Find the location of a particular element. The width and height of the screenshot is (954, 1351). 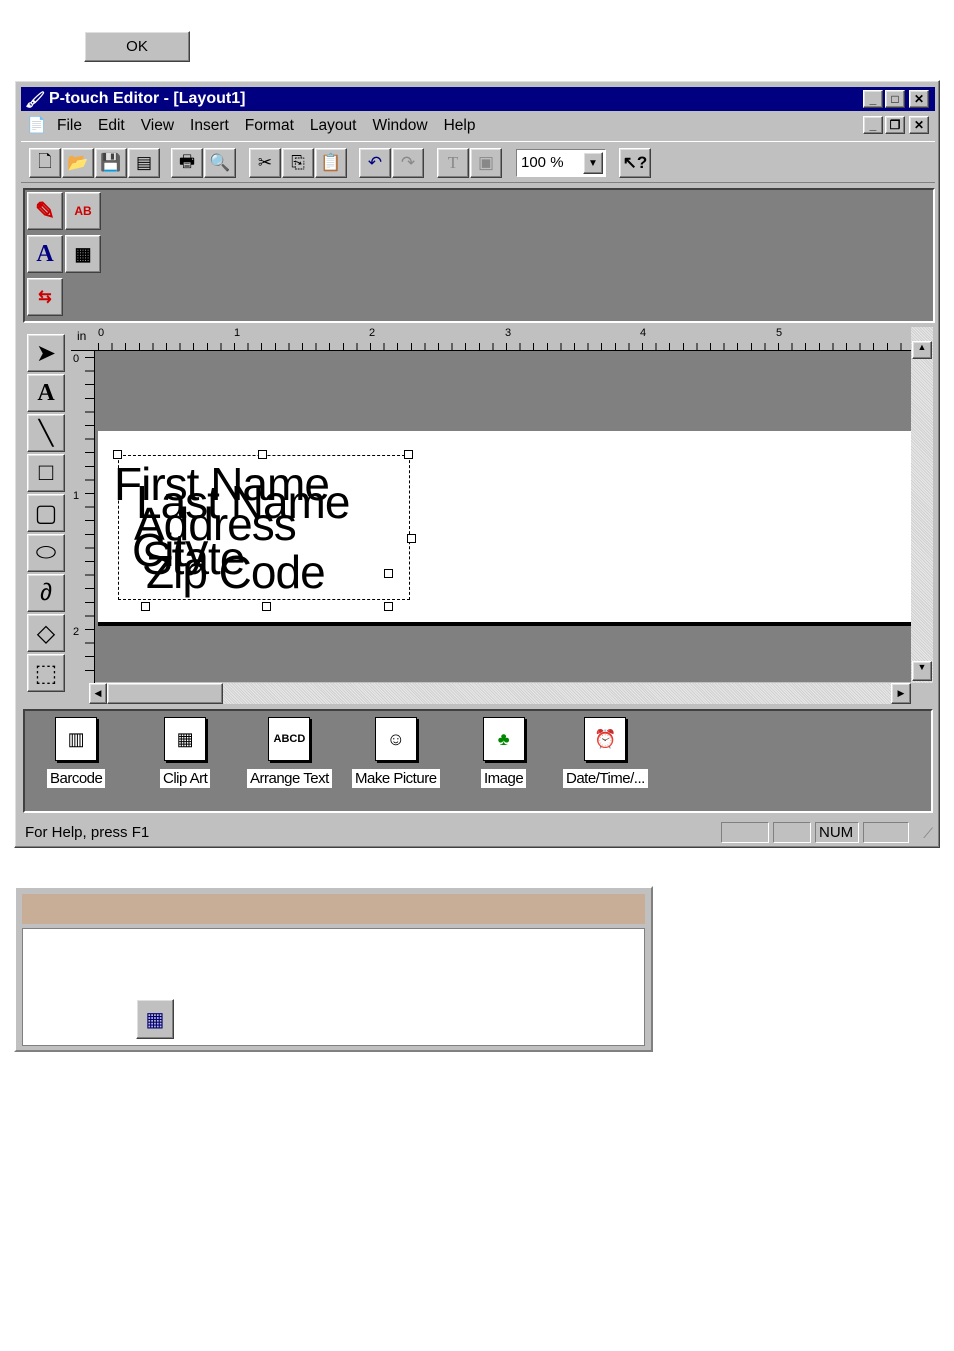

chevron-down-icon: ▼ is located at coordinates (593, 163).